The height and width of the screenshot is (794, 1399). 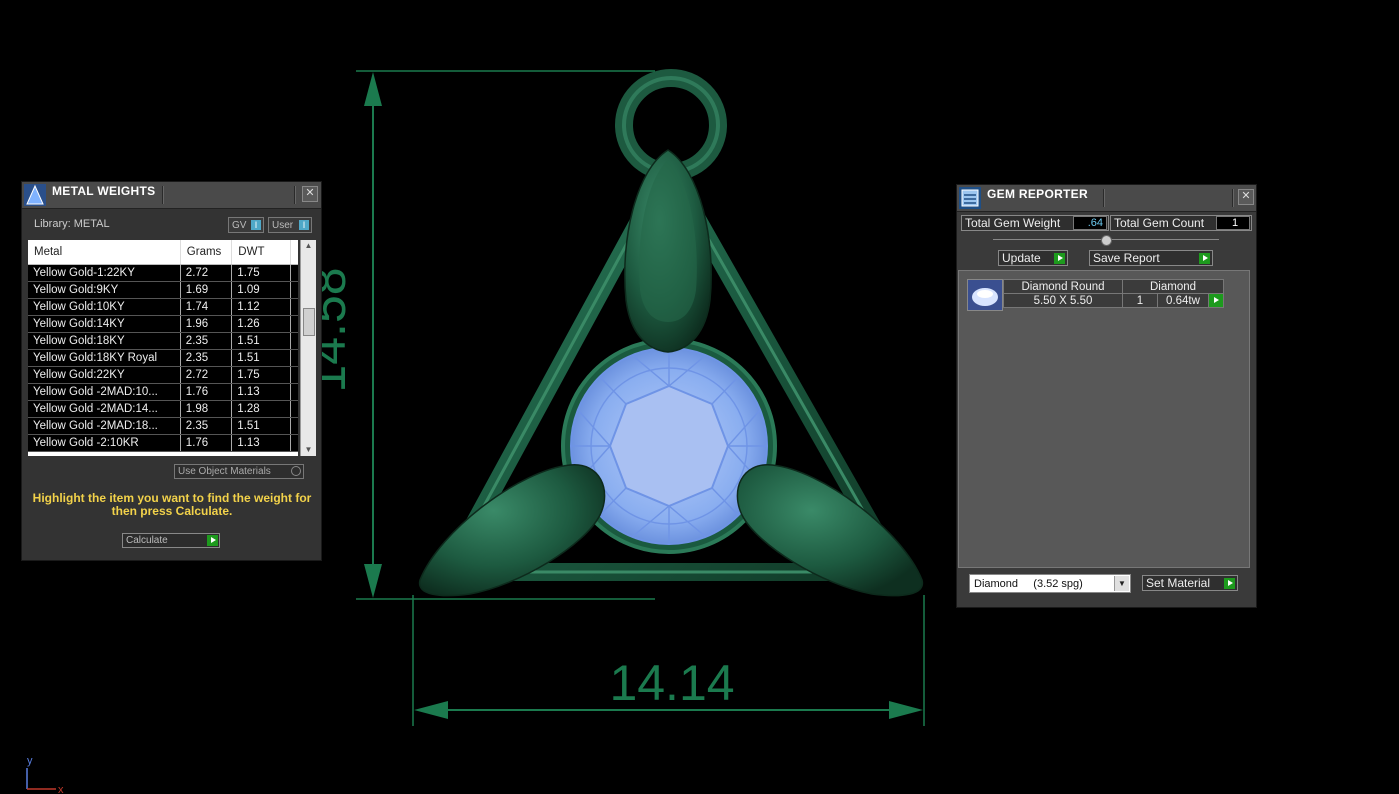 I want to click on update-button: Update, so click(x=1033, y=258).